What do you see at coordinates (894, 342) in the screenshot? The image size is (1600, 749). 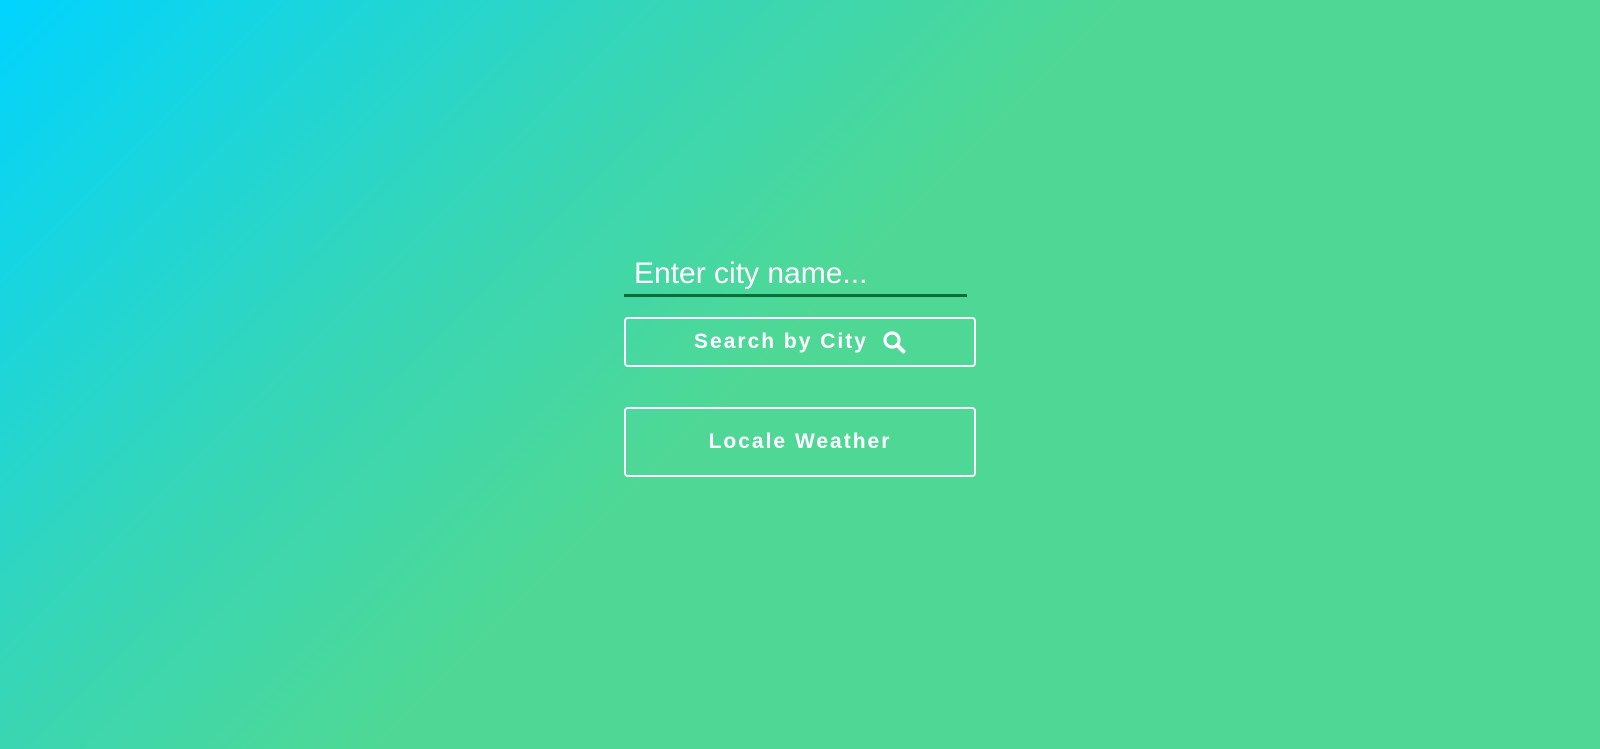 I see `search-icon` at bounding box center [894, 342].